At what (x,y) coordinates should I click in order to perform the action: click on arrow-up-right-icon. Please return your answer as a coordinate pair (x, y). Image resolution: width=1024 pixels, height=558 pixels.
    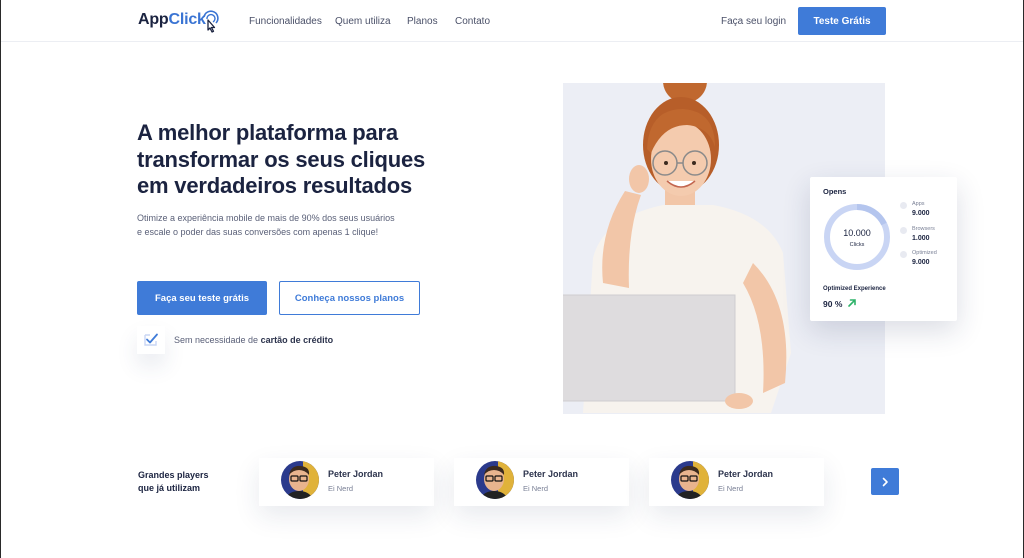
    Looking at the image, I should click on (852, 303).